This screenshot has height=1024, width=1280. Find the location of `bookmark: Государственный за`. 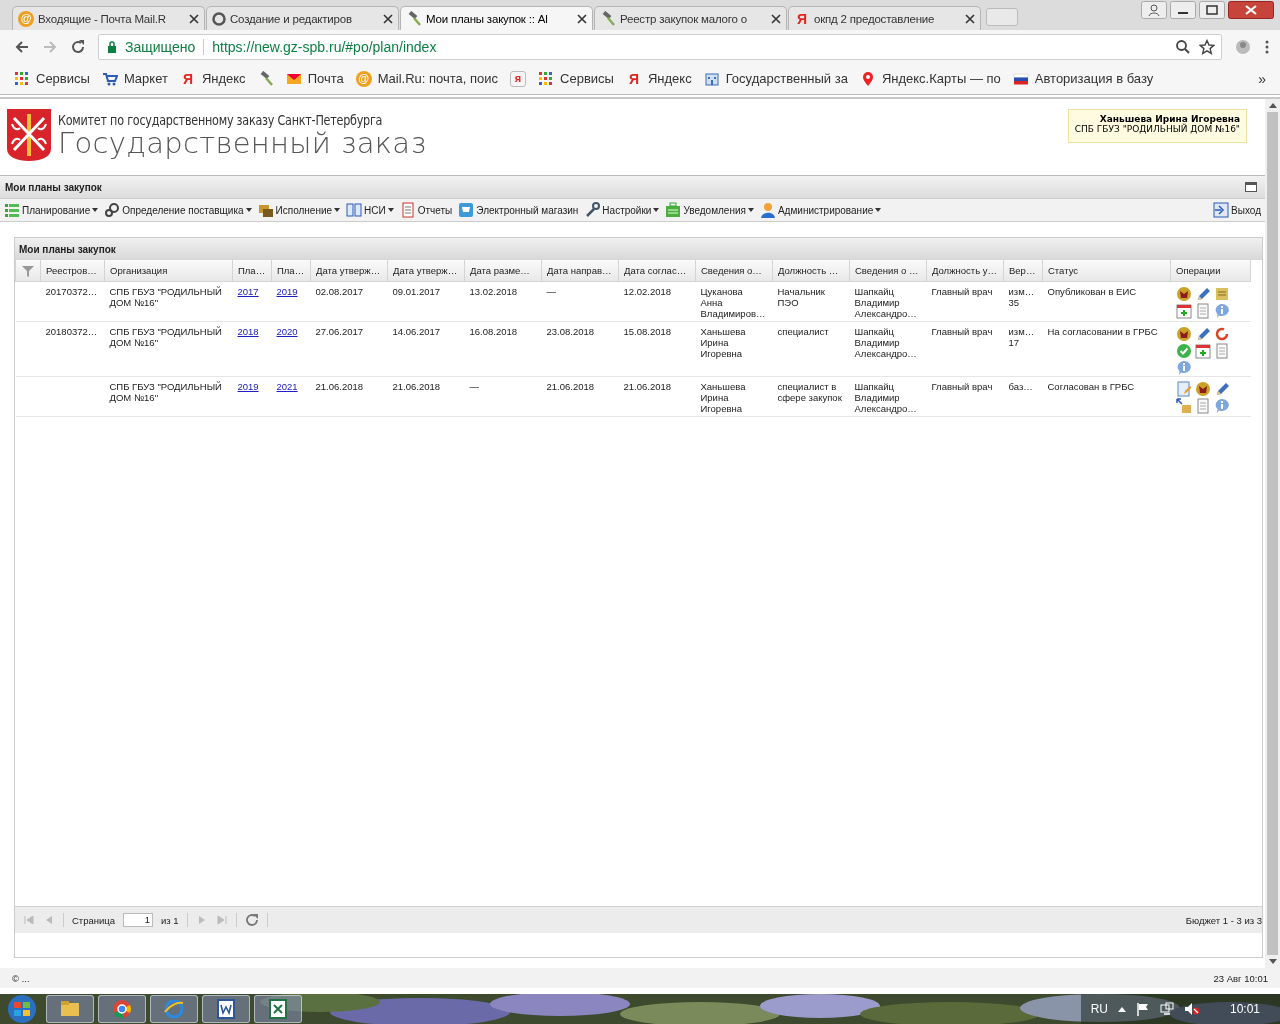

bookmark: Государственный за is located at coordinates (775, 78).